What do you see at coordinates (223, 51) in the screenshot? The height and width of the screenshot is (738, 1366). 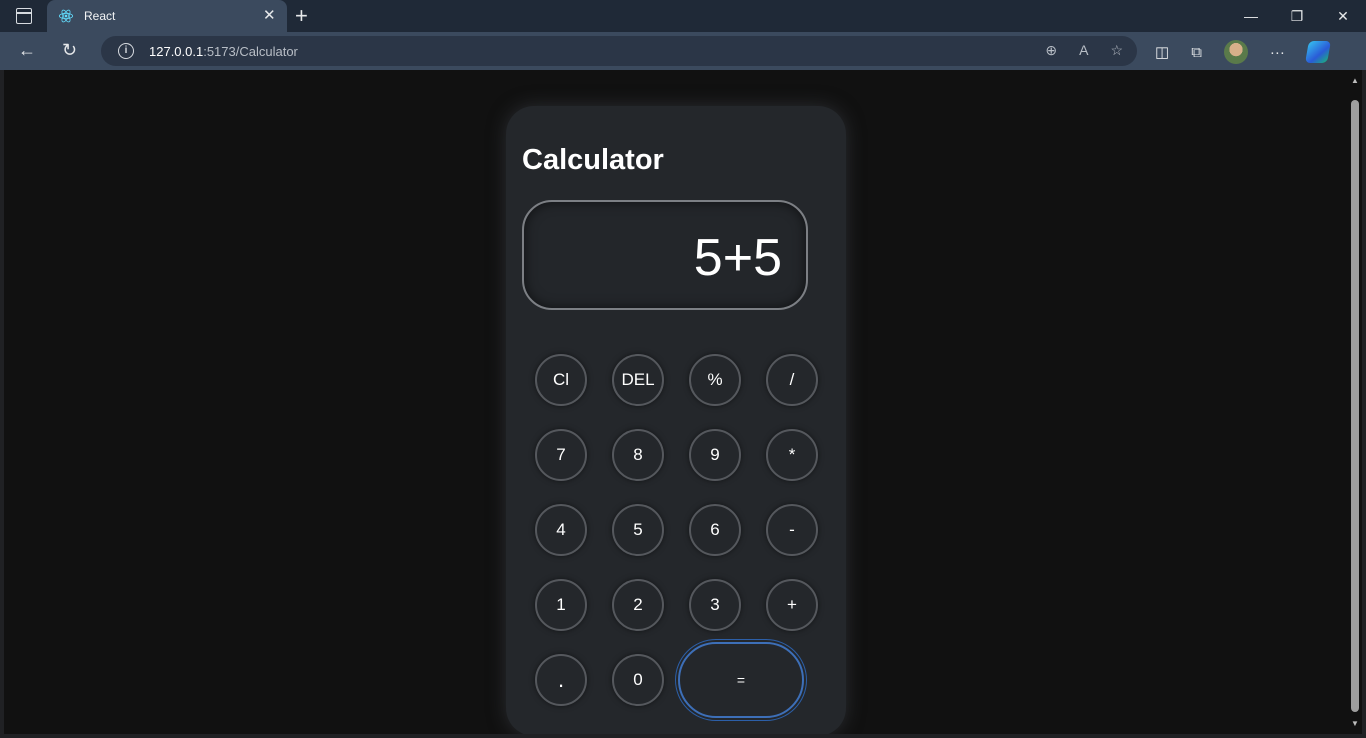 I see `url-text: 127.0.0.1:5173/Calculator` at bounding box center [223, 51].